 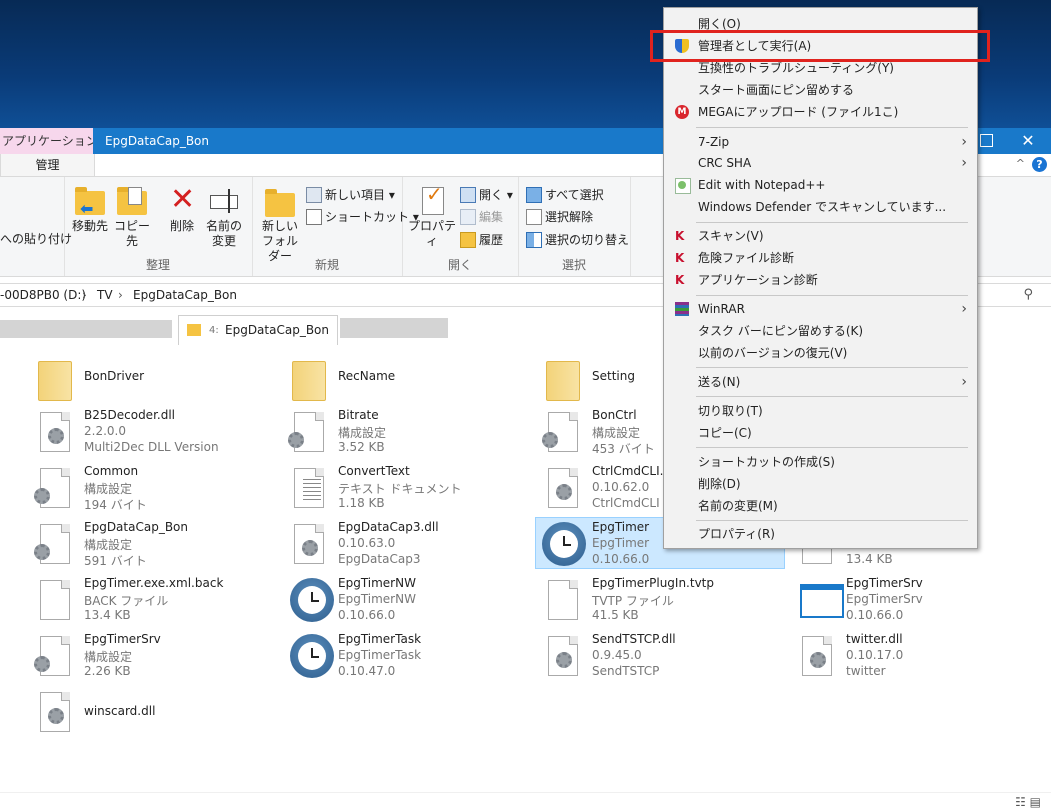 I want to click on file-item-epgtimertask: EpgTimerTask EpgTimerTask 0.10.47.0, so click(x=412, y=656).